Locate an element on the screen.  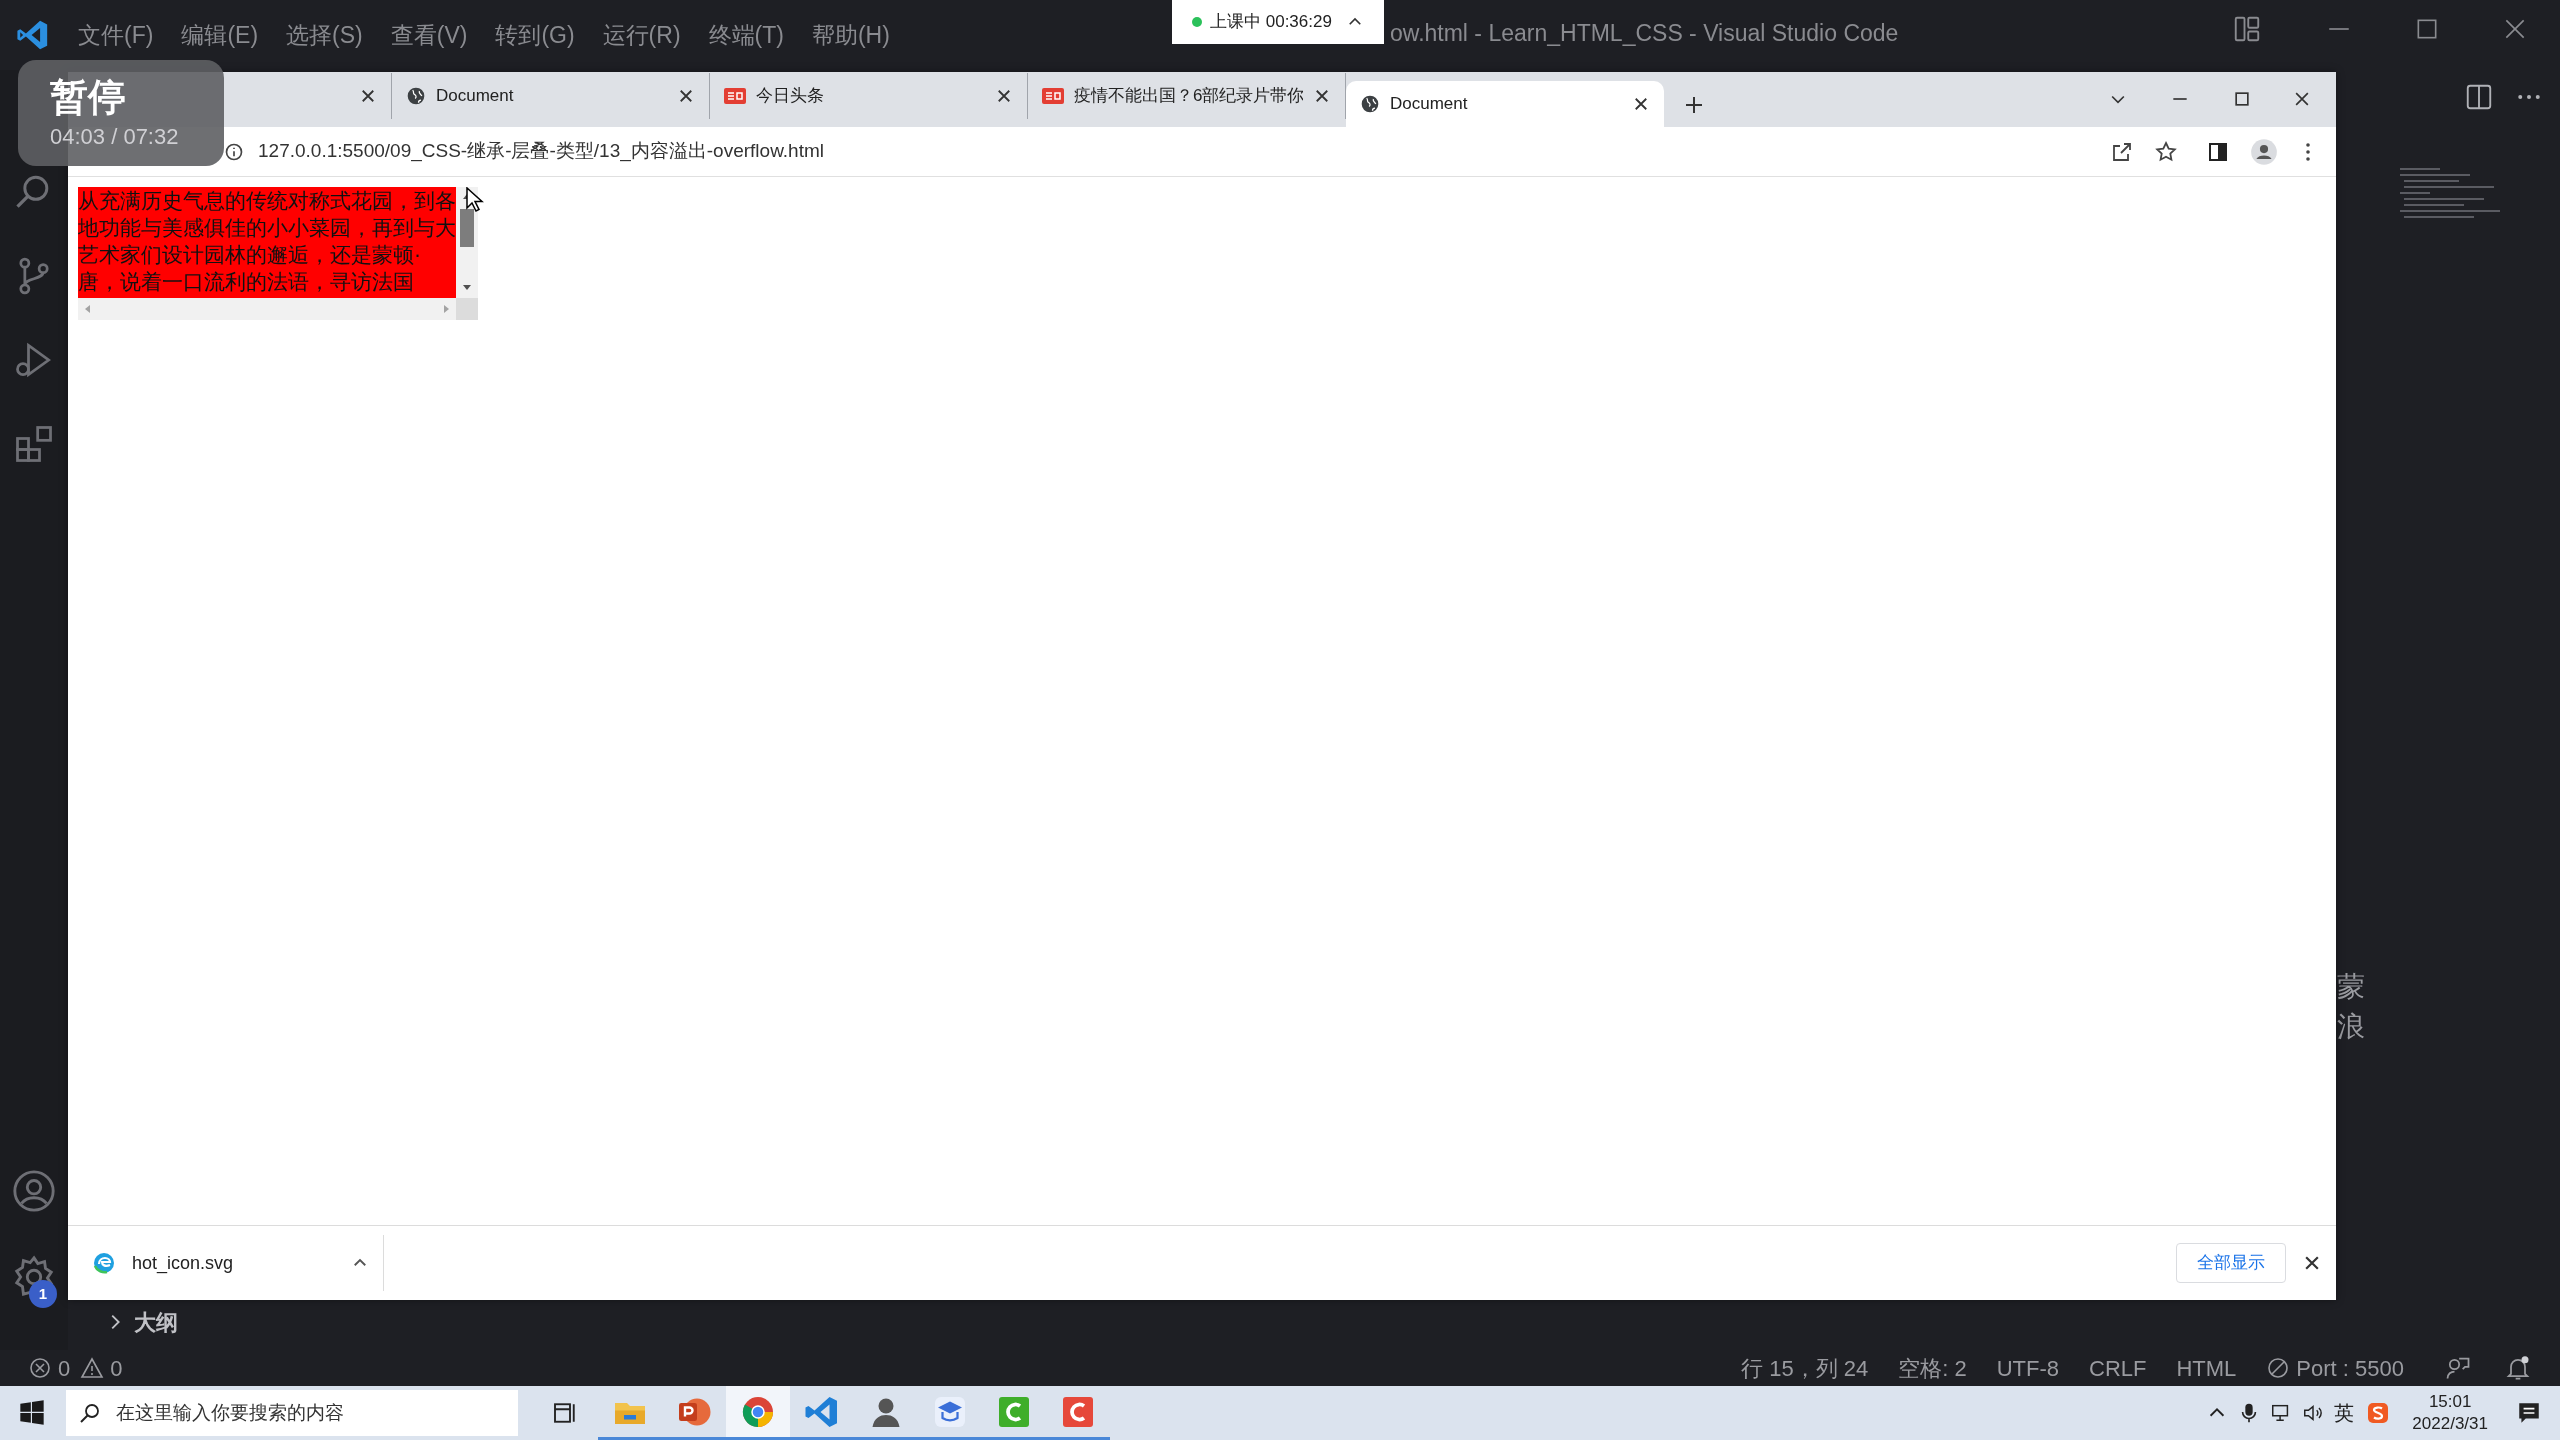
volume-icon is located at coordinates (2313, 1413).